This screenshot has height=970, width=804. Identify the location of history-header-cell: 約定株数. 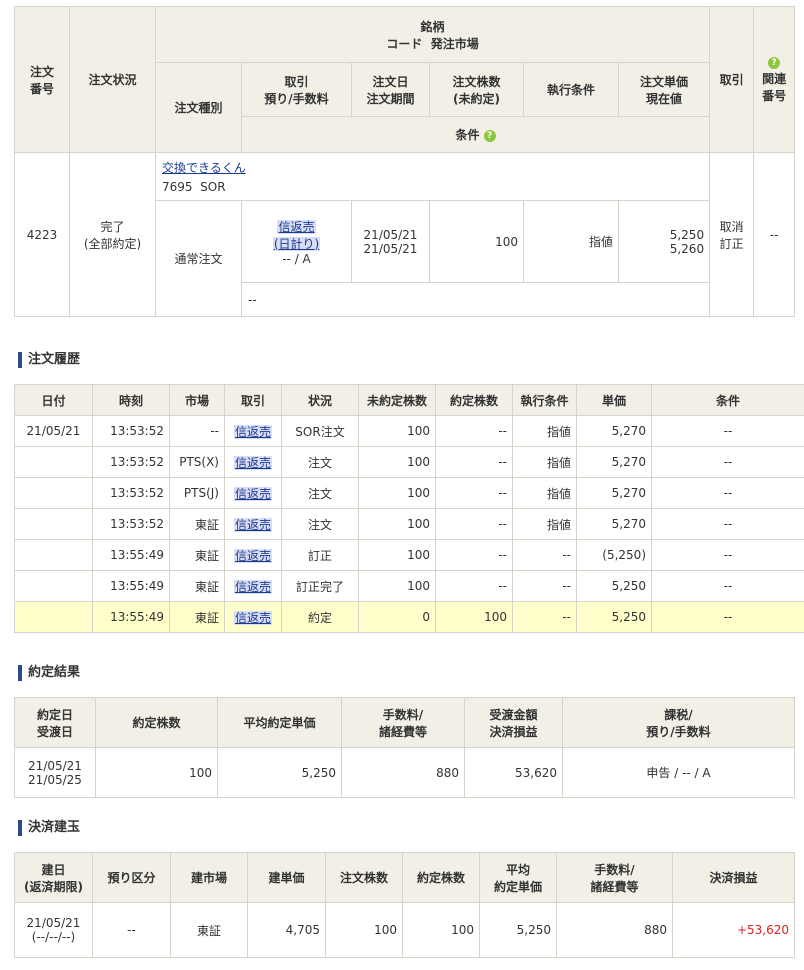
(474, 400).